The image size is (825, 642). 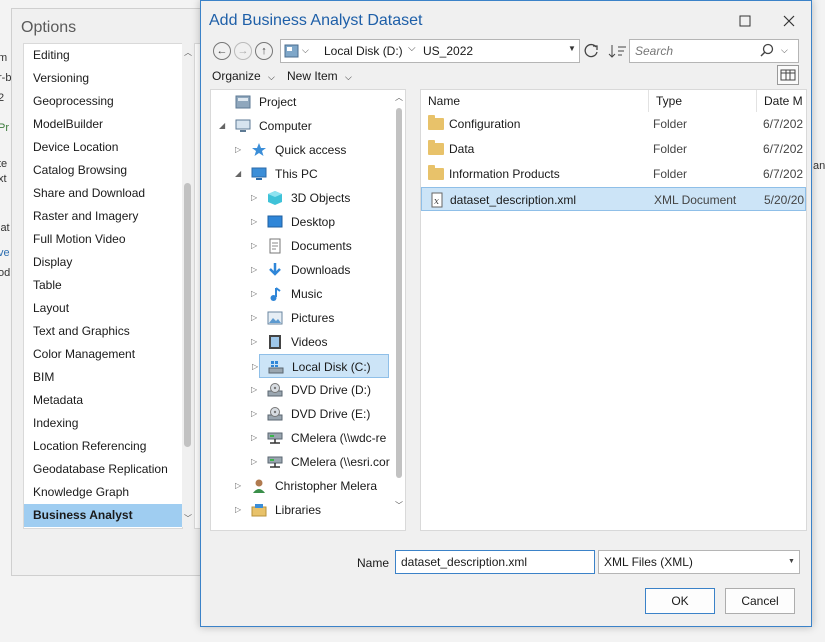 I want to click on options-category-item: Raster and Imagery, so click(x=103, y=216).